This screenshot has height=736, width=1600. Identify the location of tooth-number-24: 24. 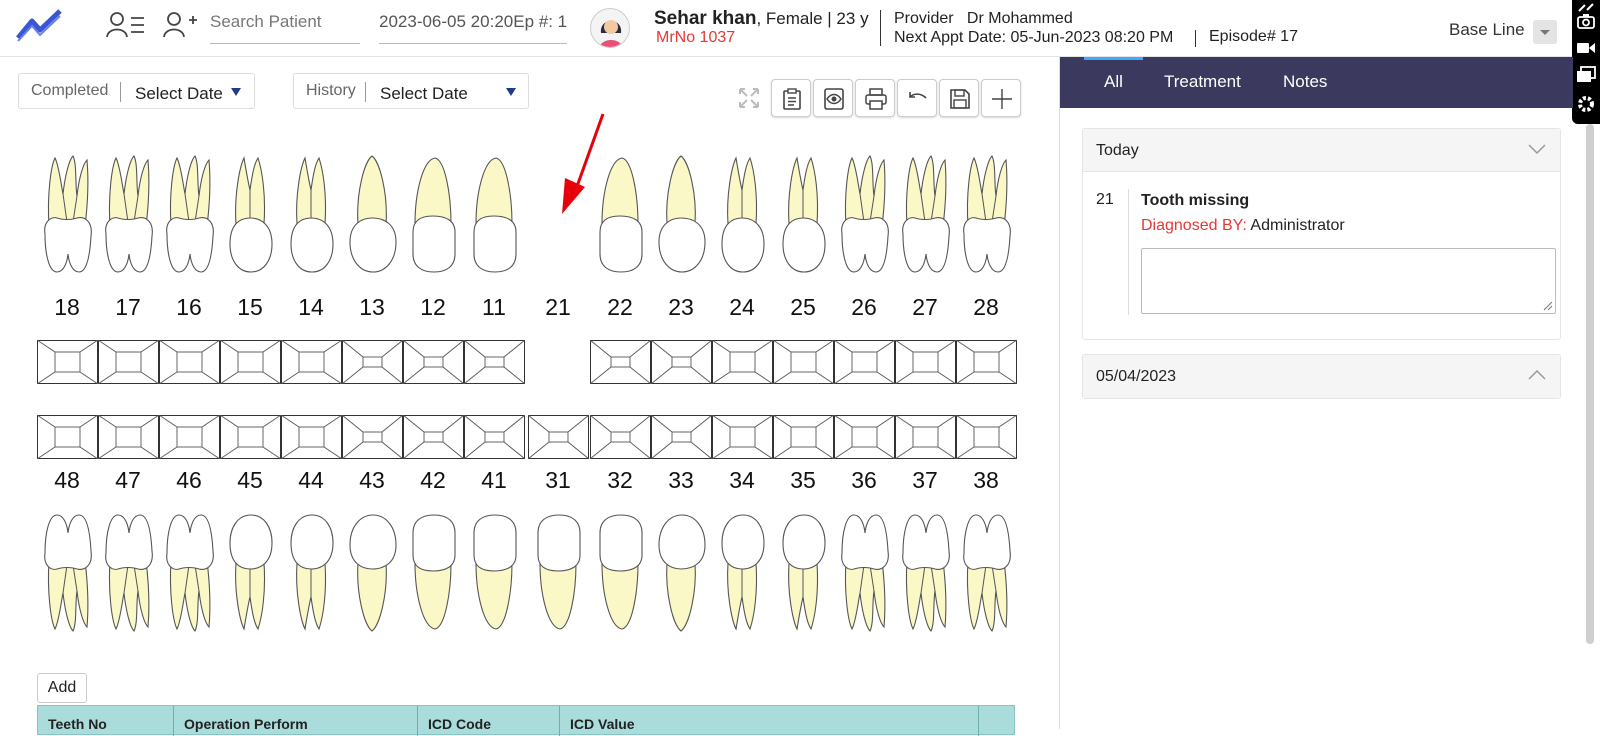
(742, 307).